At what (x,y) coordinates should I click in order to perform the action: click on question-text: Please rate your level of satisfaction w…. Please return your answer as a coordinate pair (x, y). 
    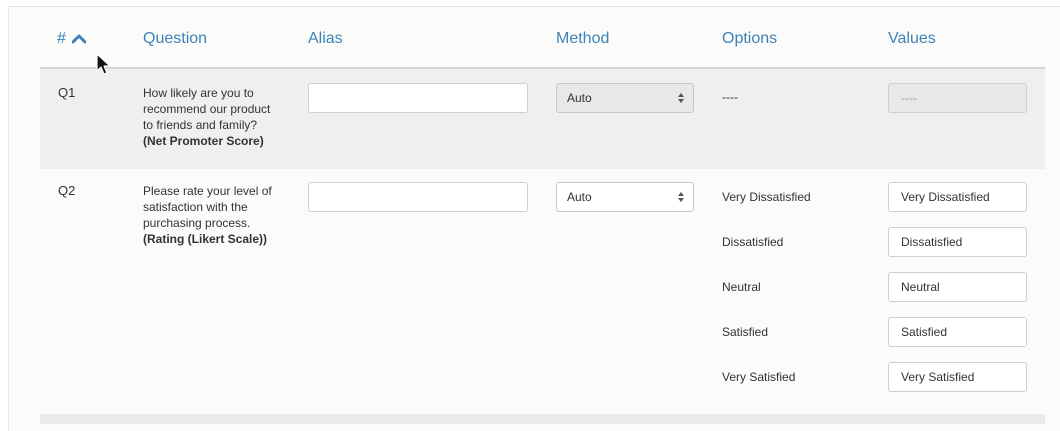
    Looking at the image, I should click on (218, 215).